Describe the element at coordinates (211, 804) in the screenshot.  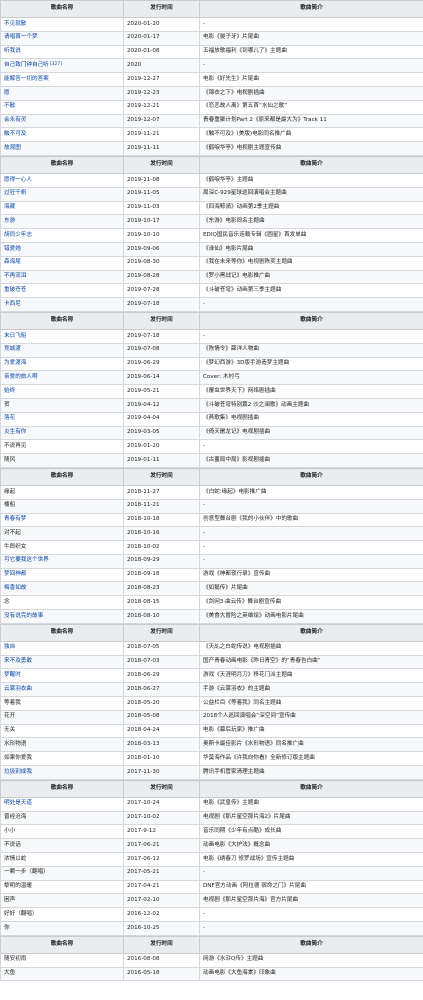
I see `table-row: 明处是天道 2017-10-24 电影《武皇传》主题曲` at that location.